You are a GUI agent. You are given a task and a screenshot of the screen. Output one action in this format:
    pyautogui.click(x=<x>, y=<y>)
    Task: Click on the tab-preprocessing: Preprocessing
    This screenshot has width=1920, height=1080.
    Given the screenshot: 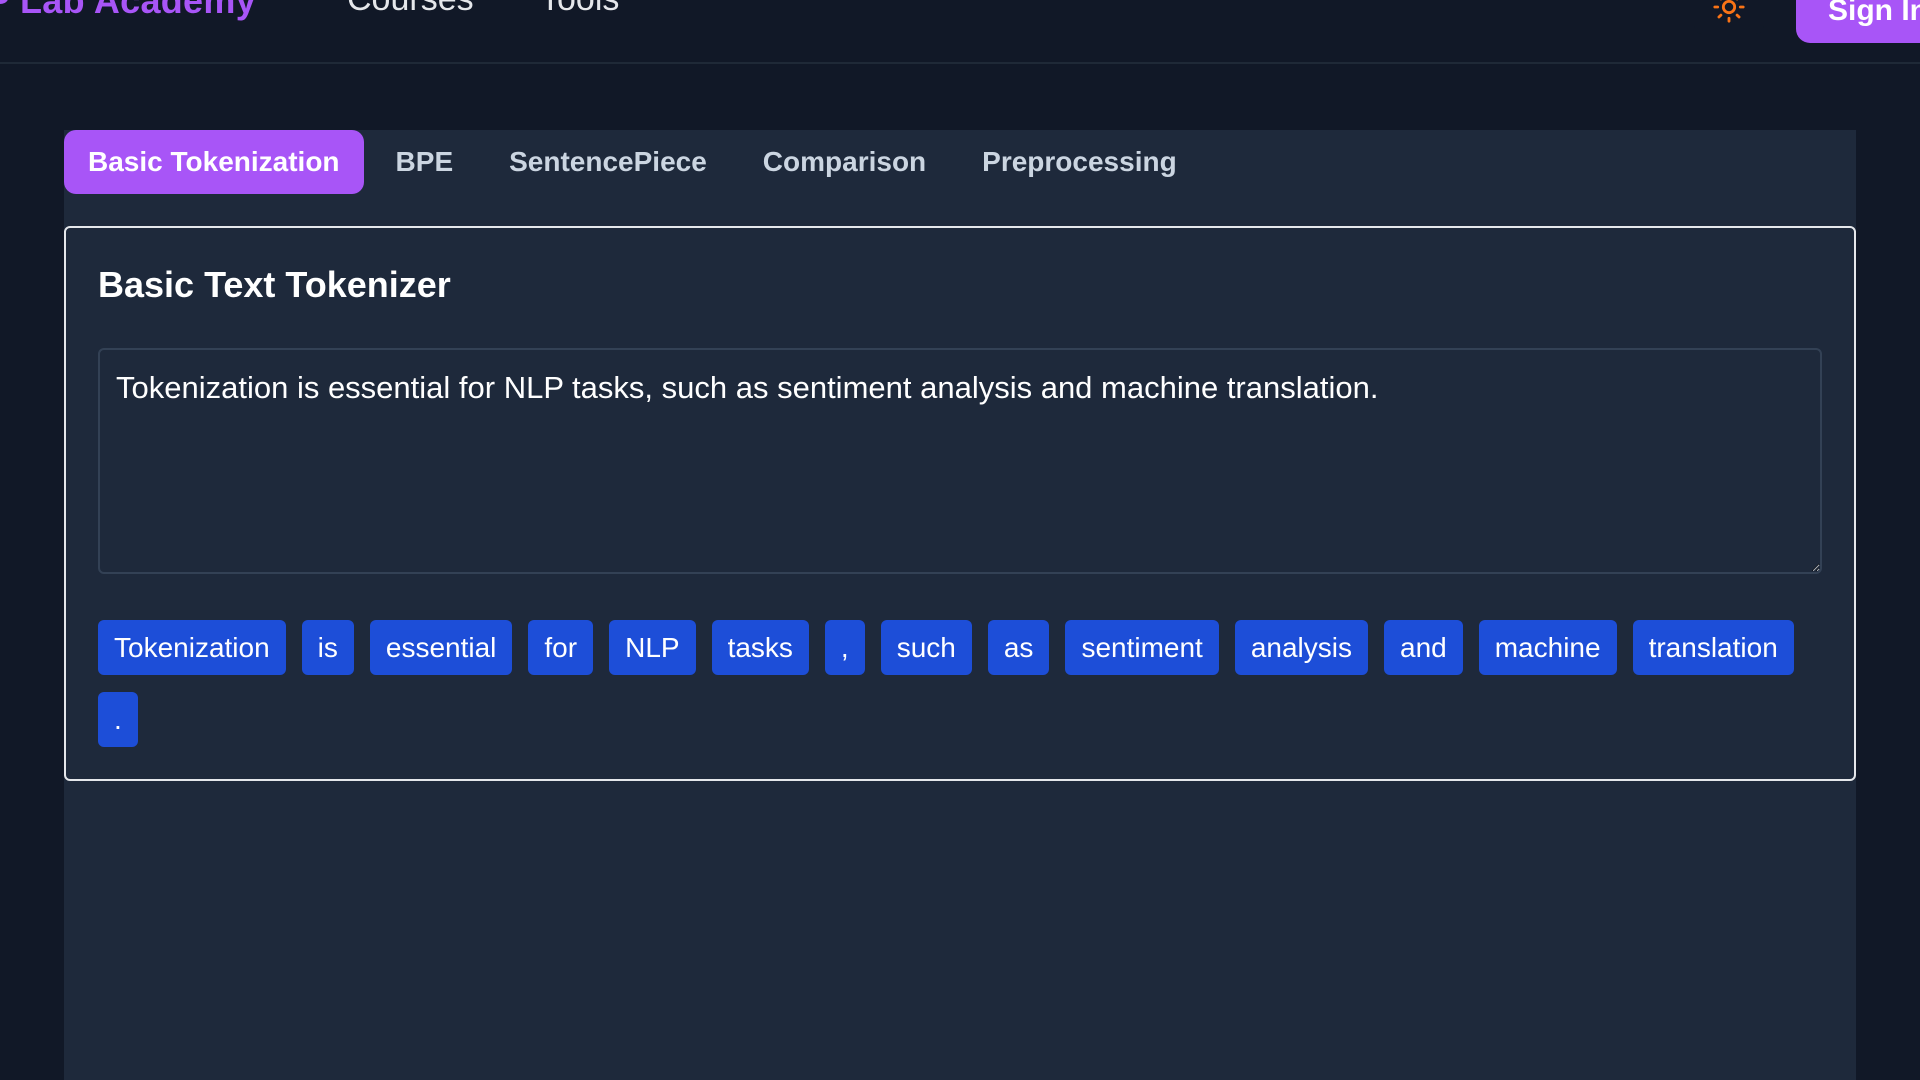 What is the action you would take?
    pyautogui.click(x=1079, y=162)
    